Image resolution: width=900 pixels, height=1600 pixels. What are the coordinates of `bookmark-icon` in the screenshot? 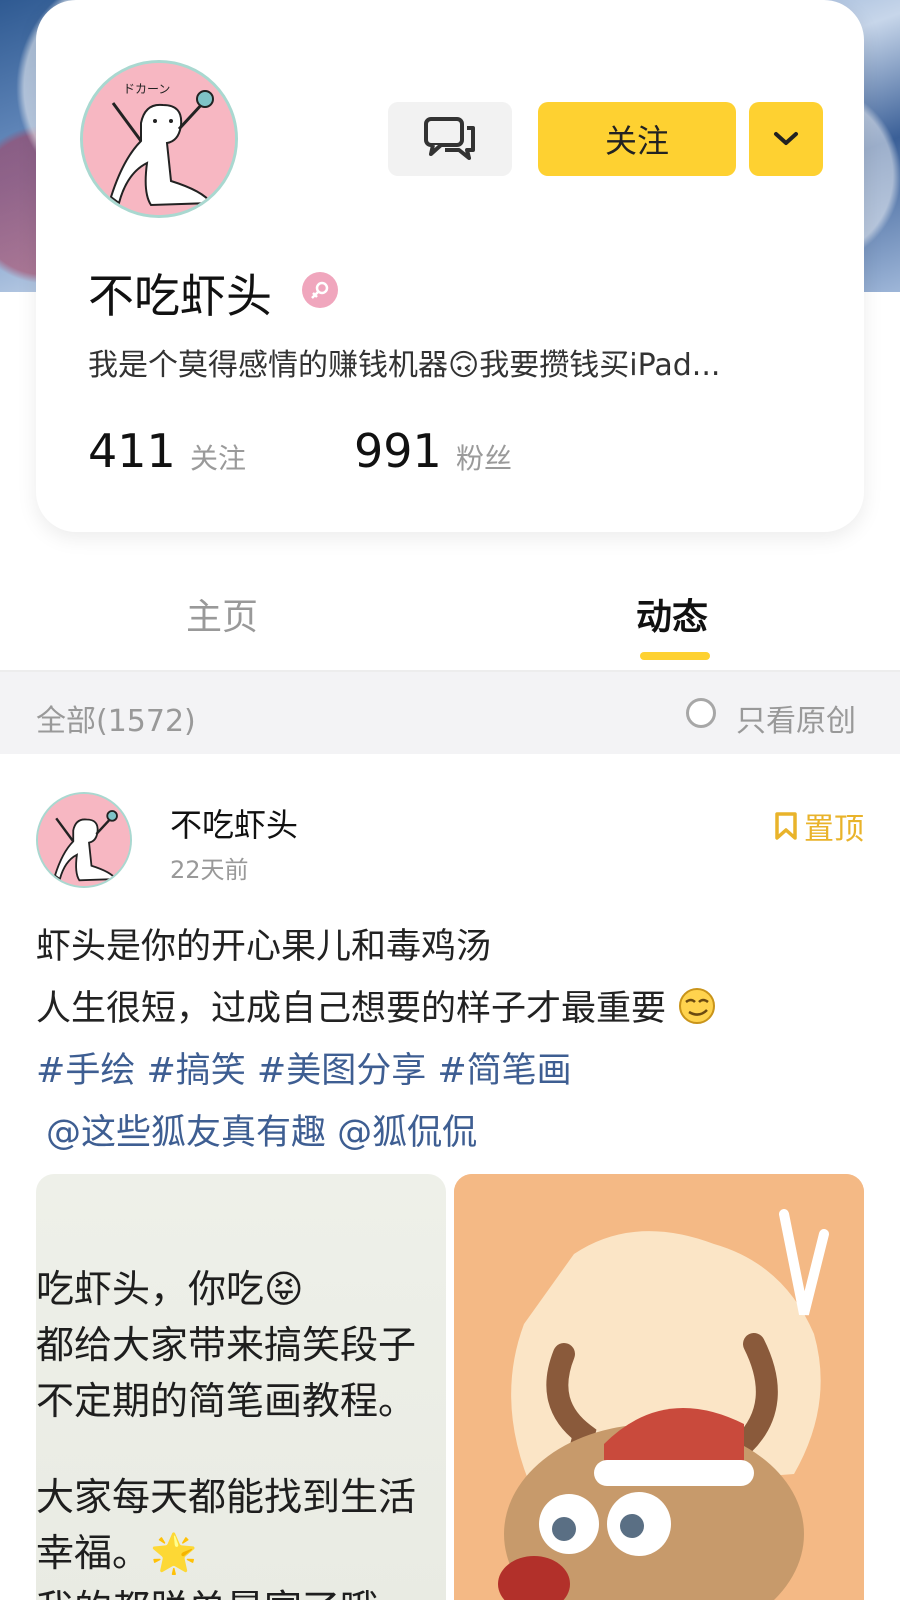 It's located at (786, 826).